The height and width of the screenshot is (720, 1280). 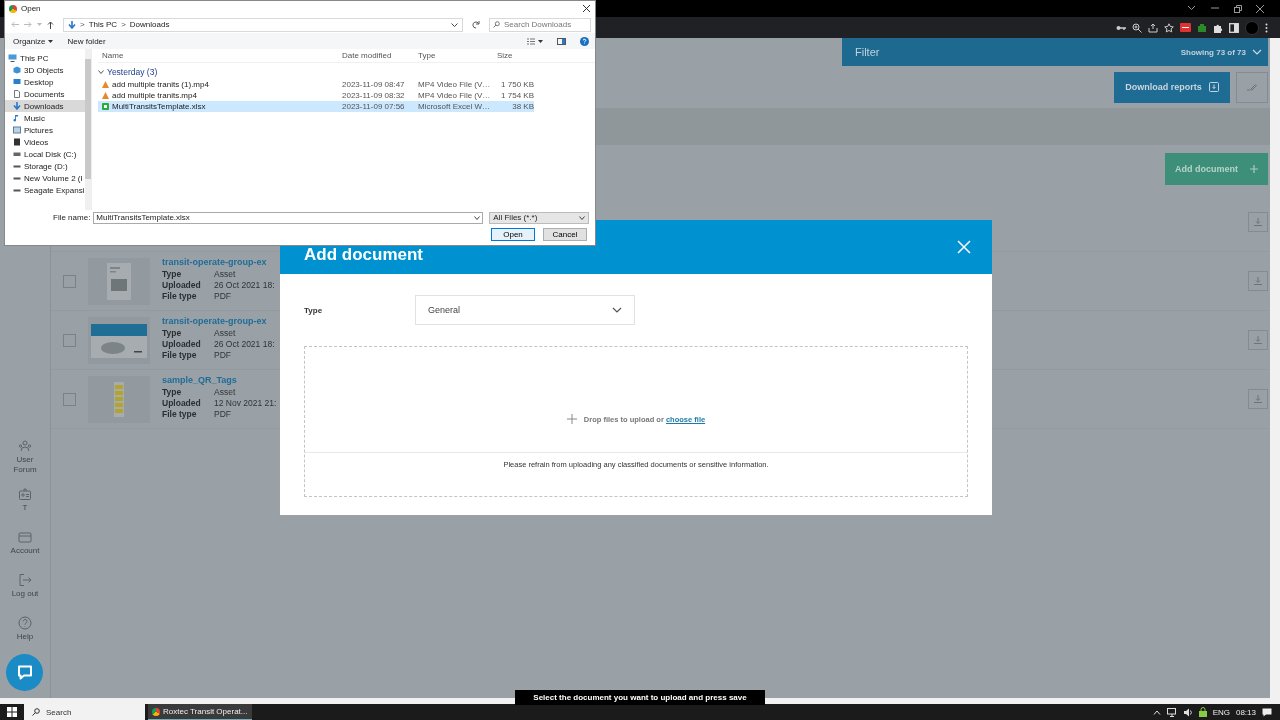 What do you see at coordinates (868, 52) in the screenshot?
I see `filter-label: Filter` at bounding box center [868, 52].